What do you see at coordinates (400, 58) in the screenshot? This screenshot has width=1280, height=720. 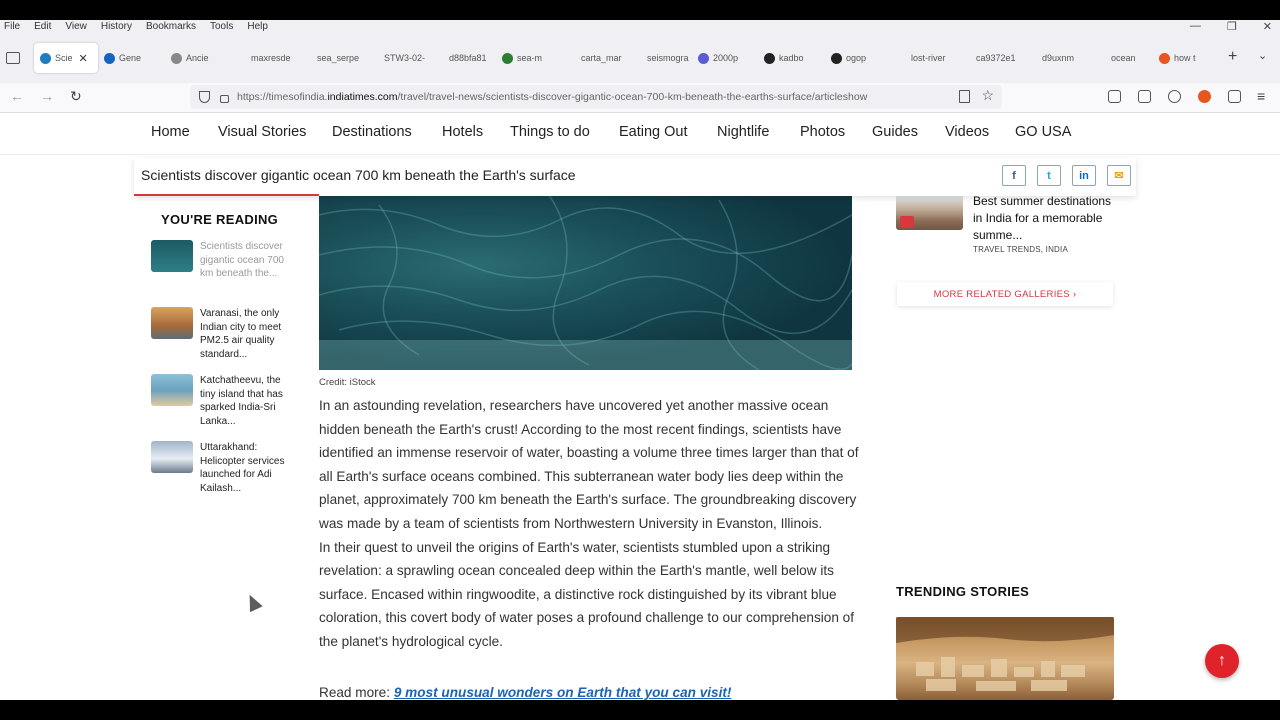 I see `browser-tab: STW3-02-` at bounding box center [400, 58].